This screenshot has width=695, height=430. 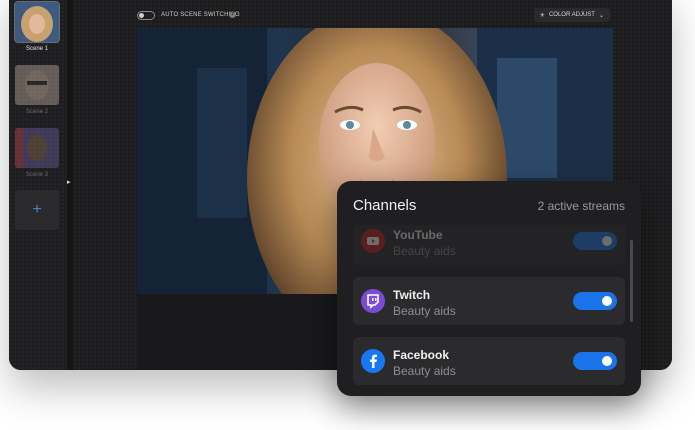 I want to click on channel-name: YouTube, so click(x=418, y=235).